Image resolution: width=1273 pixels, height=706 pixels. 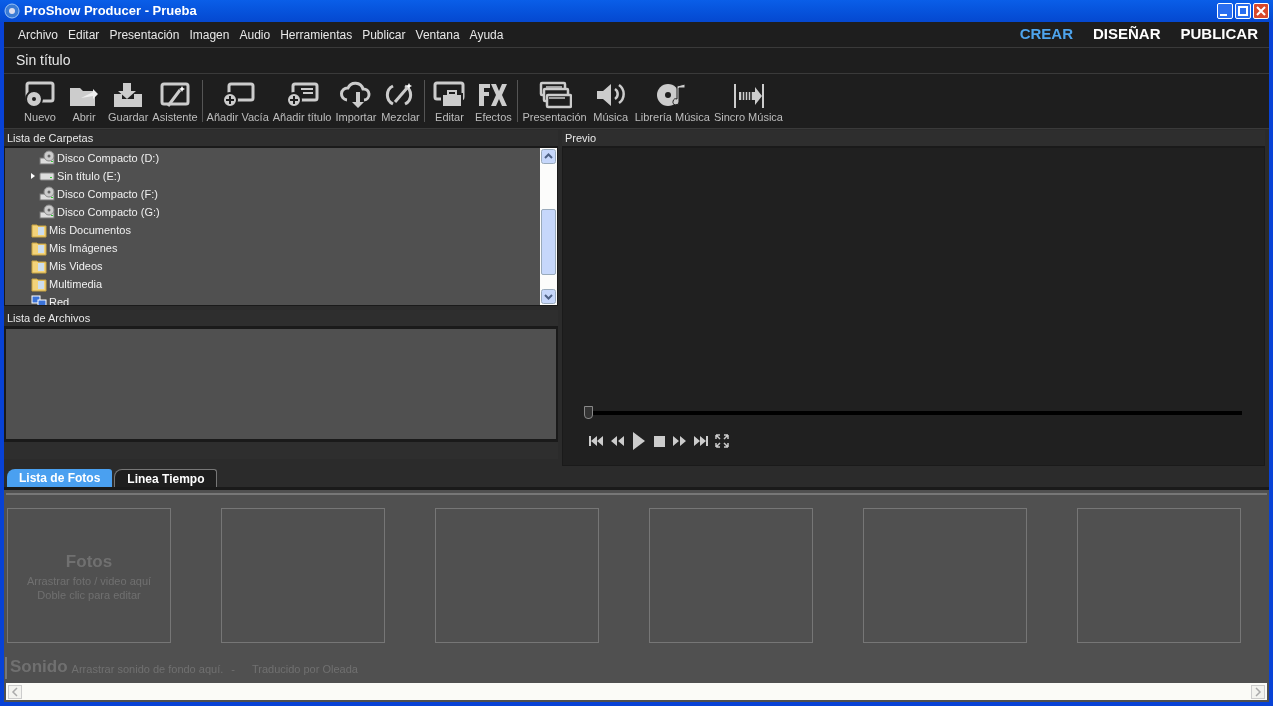 I want to click on stop-icon, so click(x=659, y=441).